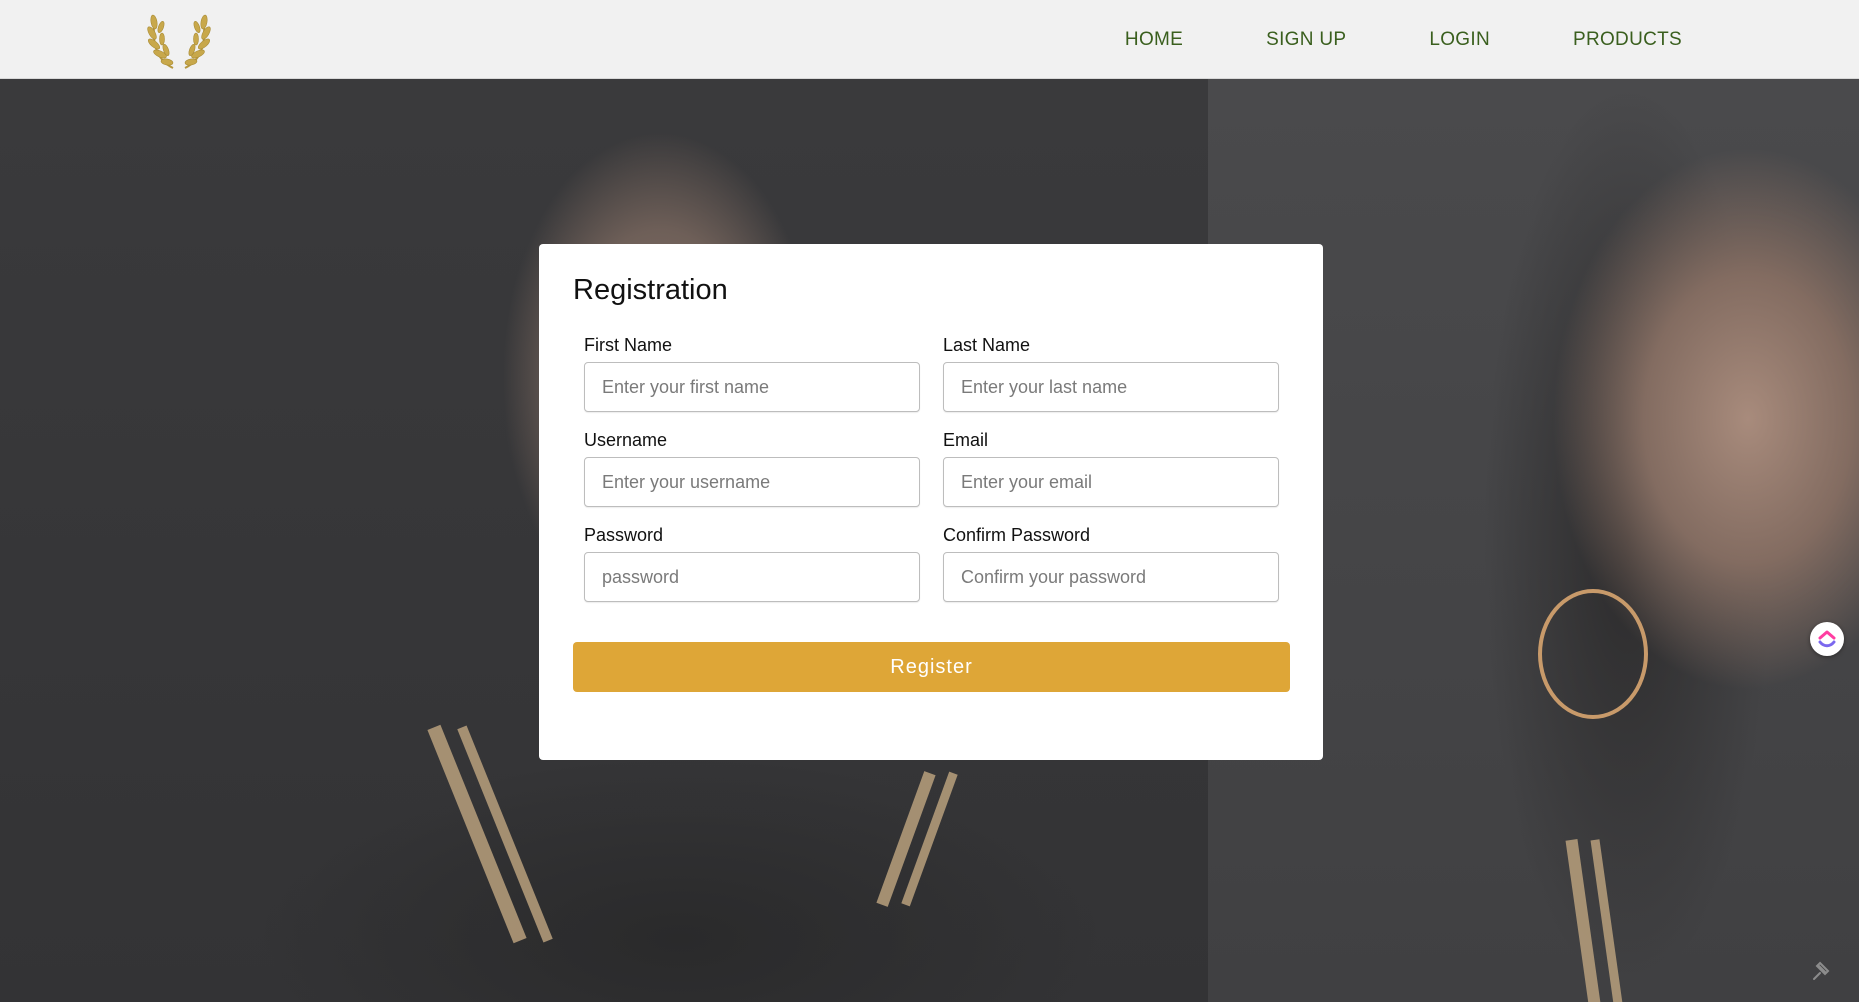 Image resolution: width=1859 pixels, height=1002 pixels. What do you see at coordinates (1593, 654) in the screenshot?
I see `hoop-earring` at bounding box center [1593, 654].